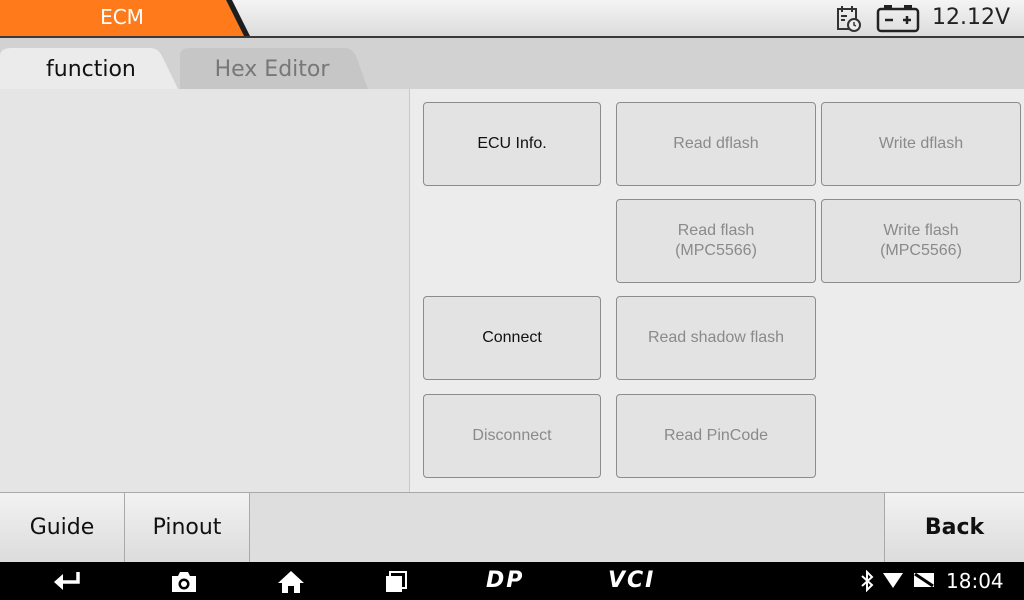 This screenshot has width=1024, height=600. I want to click on dp-label: DP, so click(505, 580).